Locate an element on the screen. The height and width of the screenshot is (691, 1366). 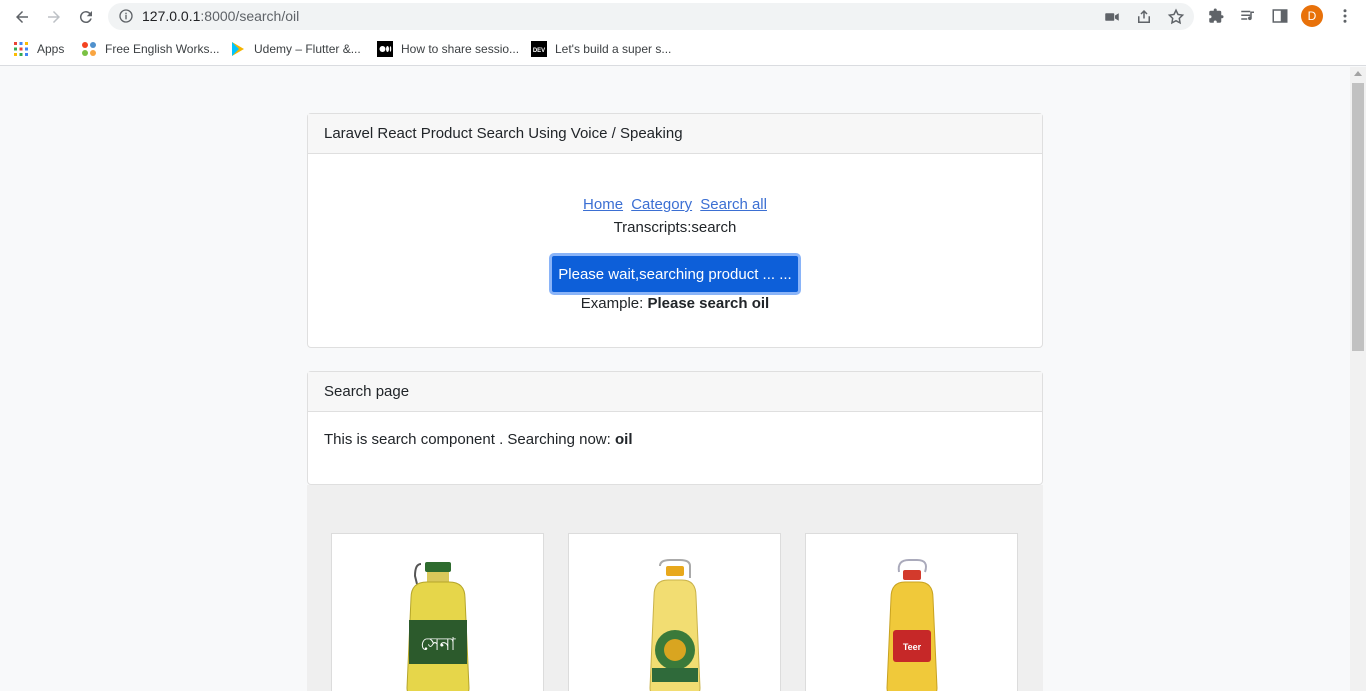
extensions-puzzle-icon is located at coordinates (1216, 16).